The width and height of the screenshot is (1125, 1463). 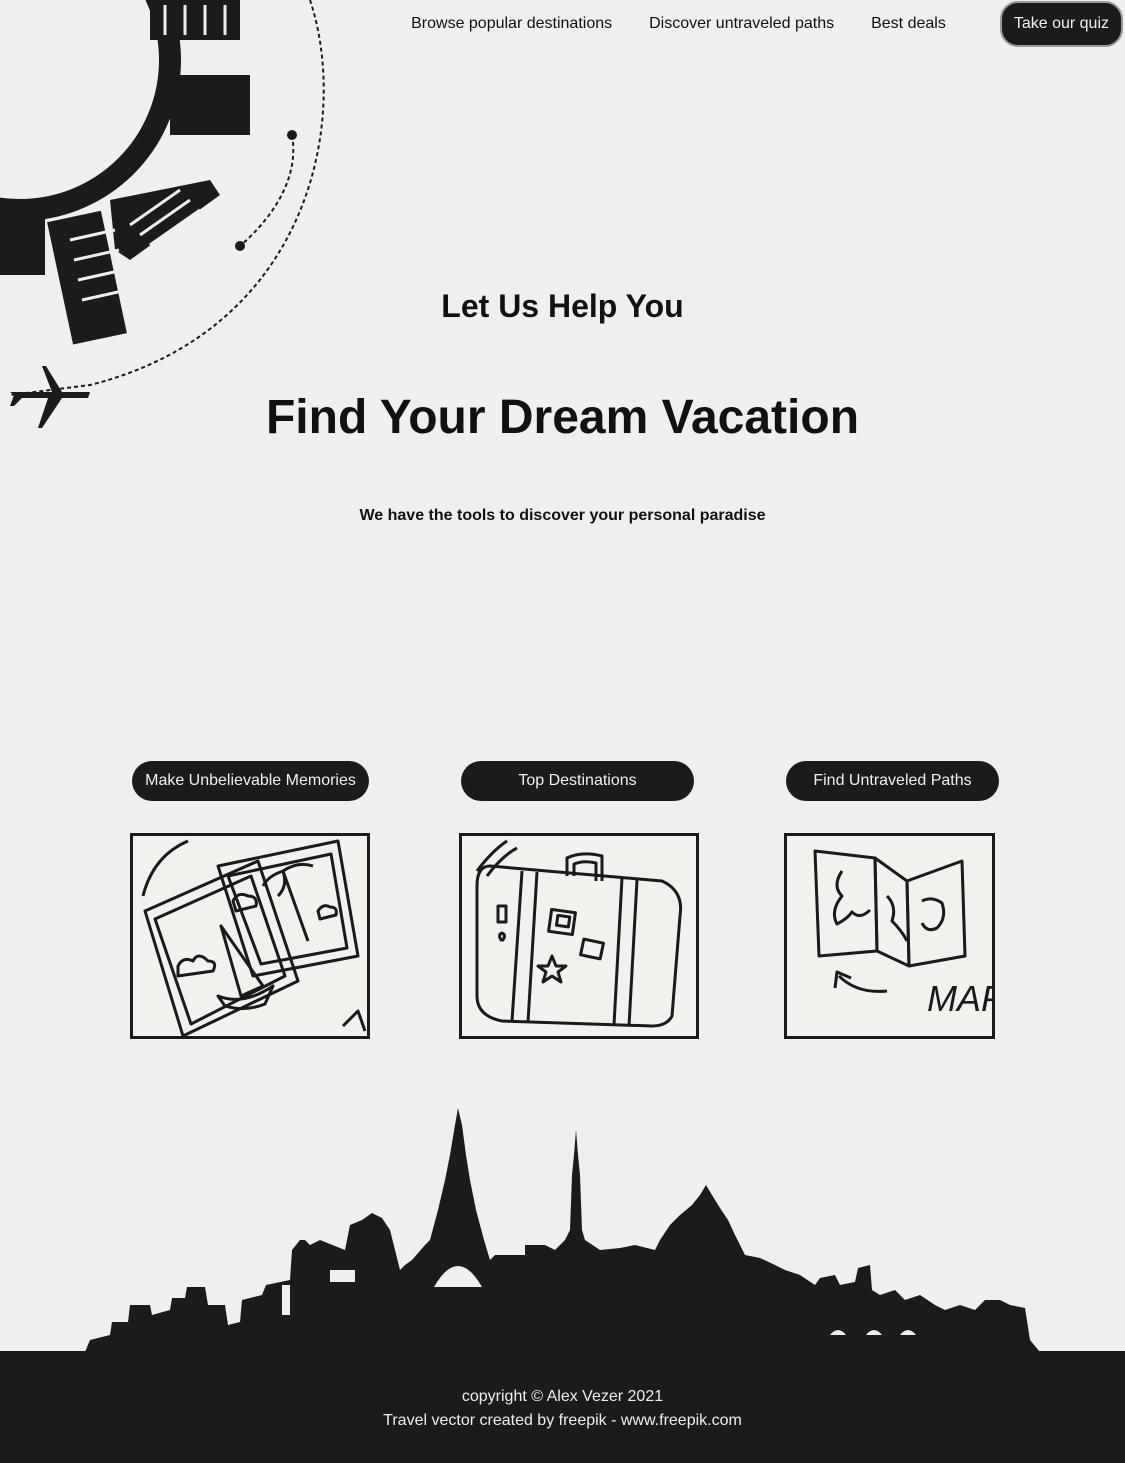 I want to click on suitcase-icon, so click(x=579, y=933).